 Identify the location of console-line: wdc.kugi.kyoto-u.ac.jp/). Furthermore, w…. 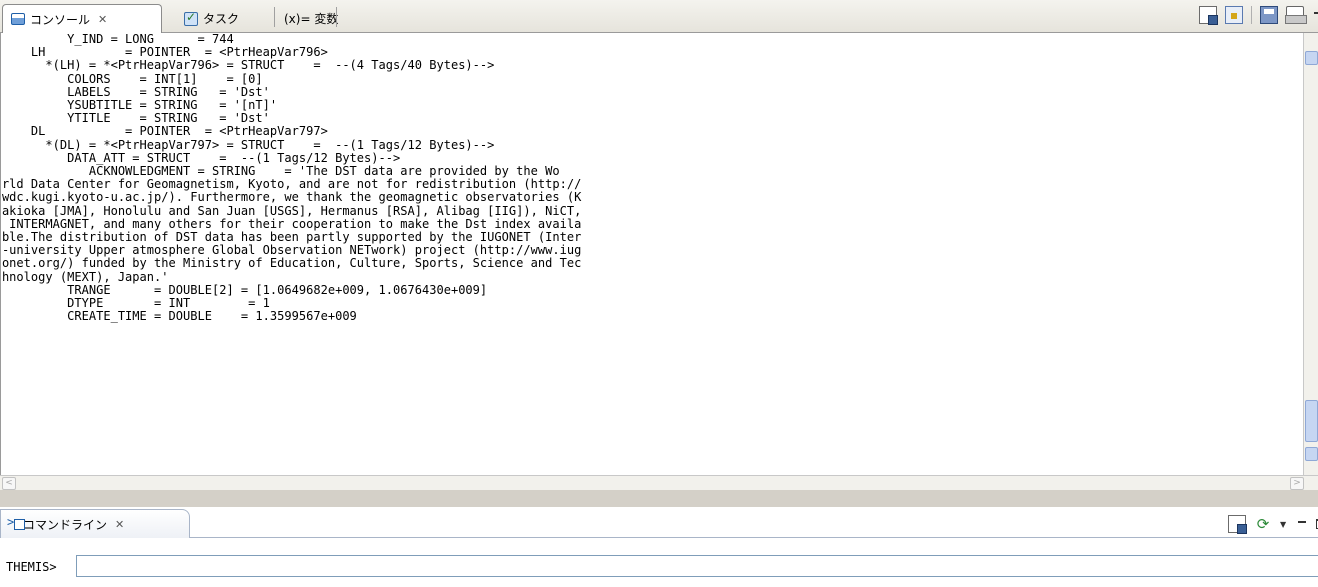
(291, 198).